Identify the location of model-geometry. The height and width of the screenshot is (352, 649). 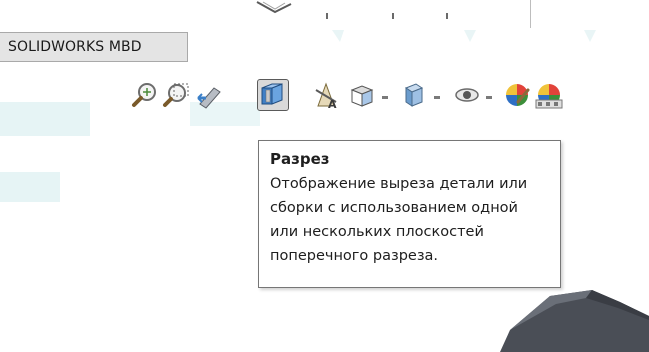
(559, 321).